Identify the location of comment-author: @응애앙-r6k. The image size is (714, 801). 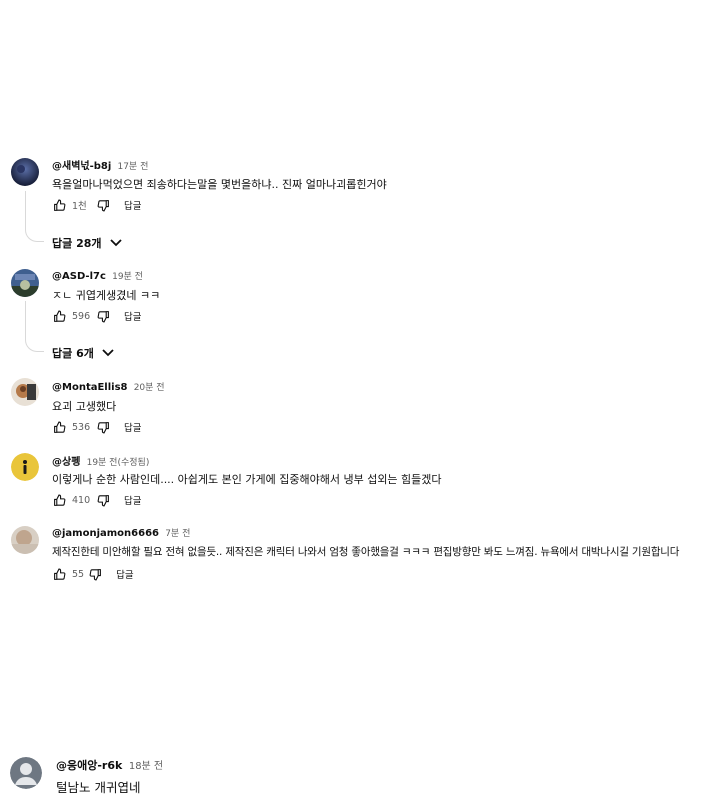
(89, 765).